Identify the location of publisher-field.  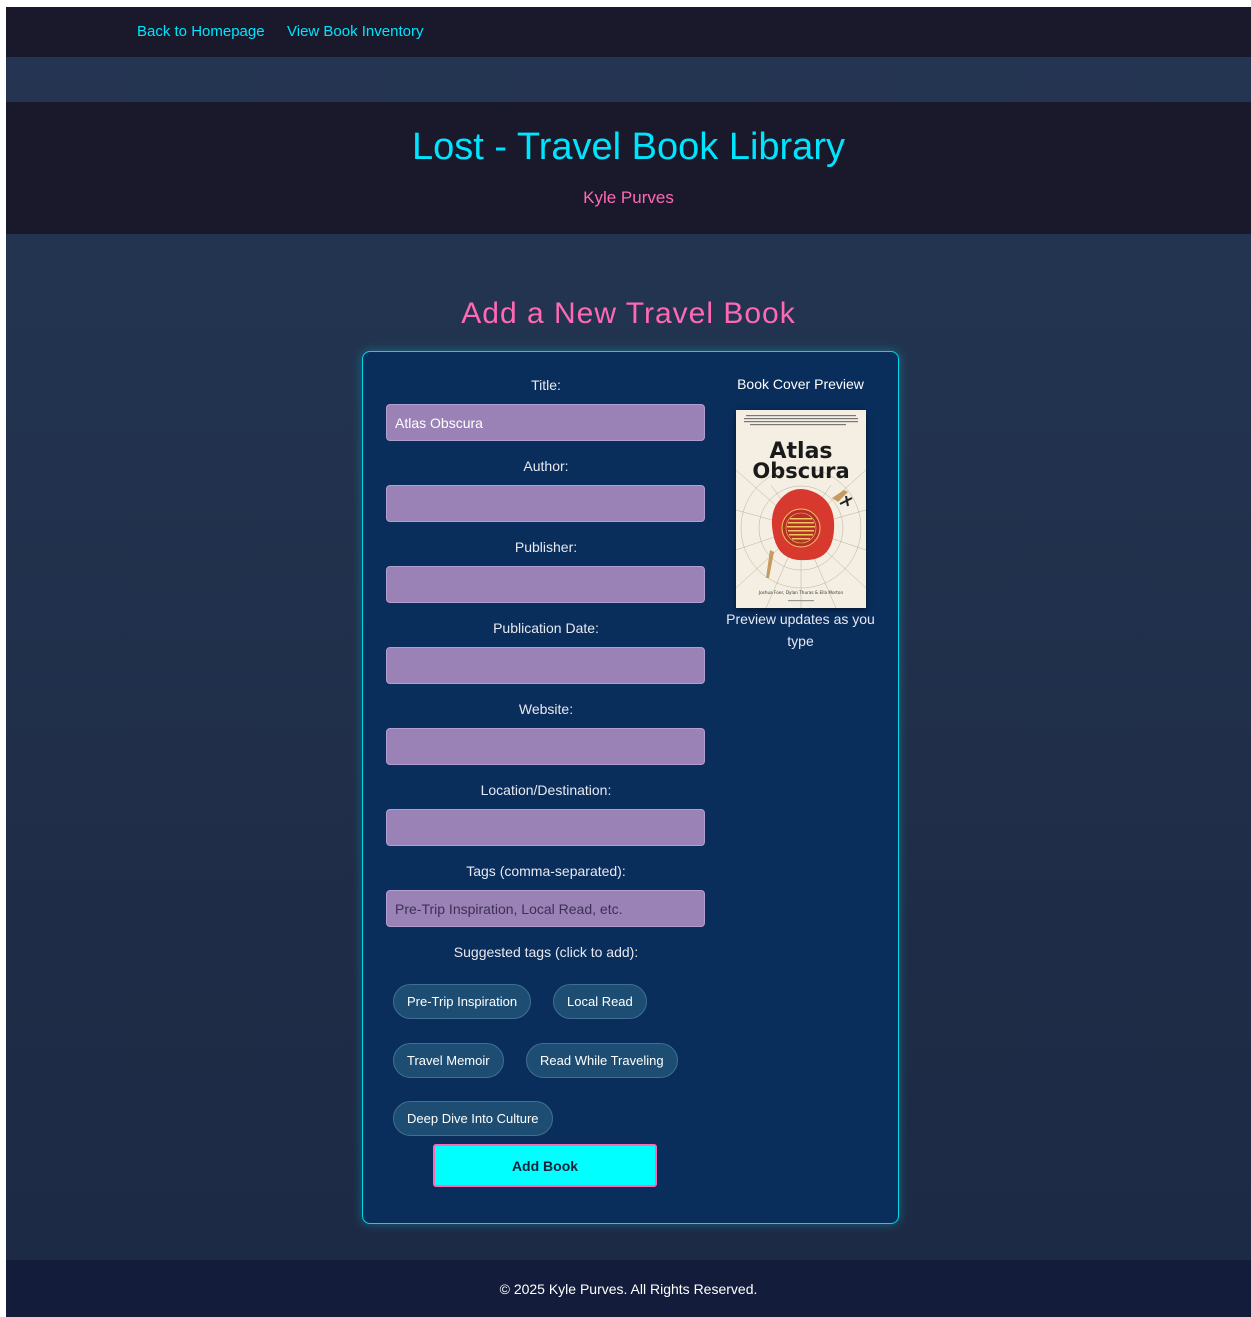
(545, 584).